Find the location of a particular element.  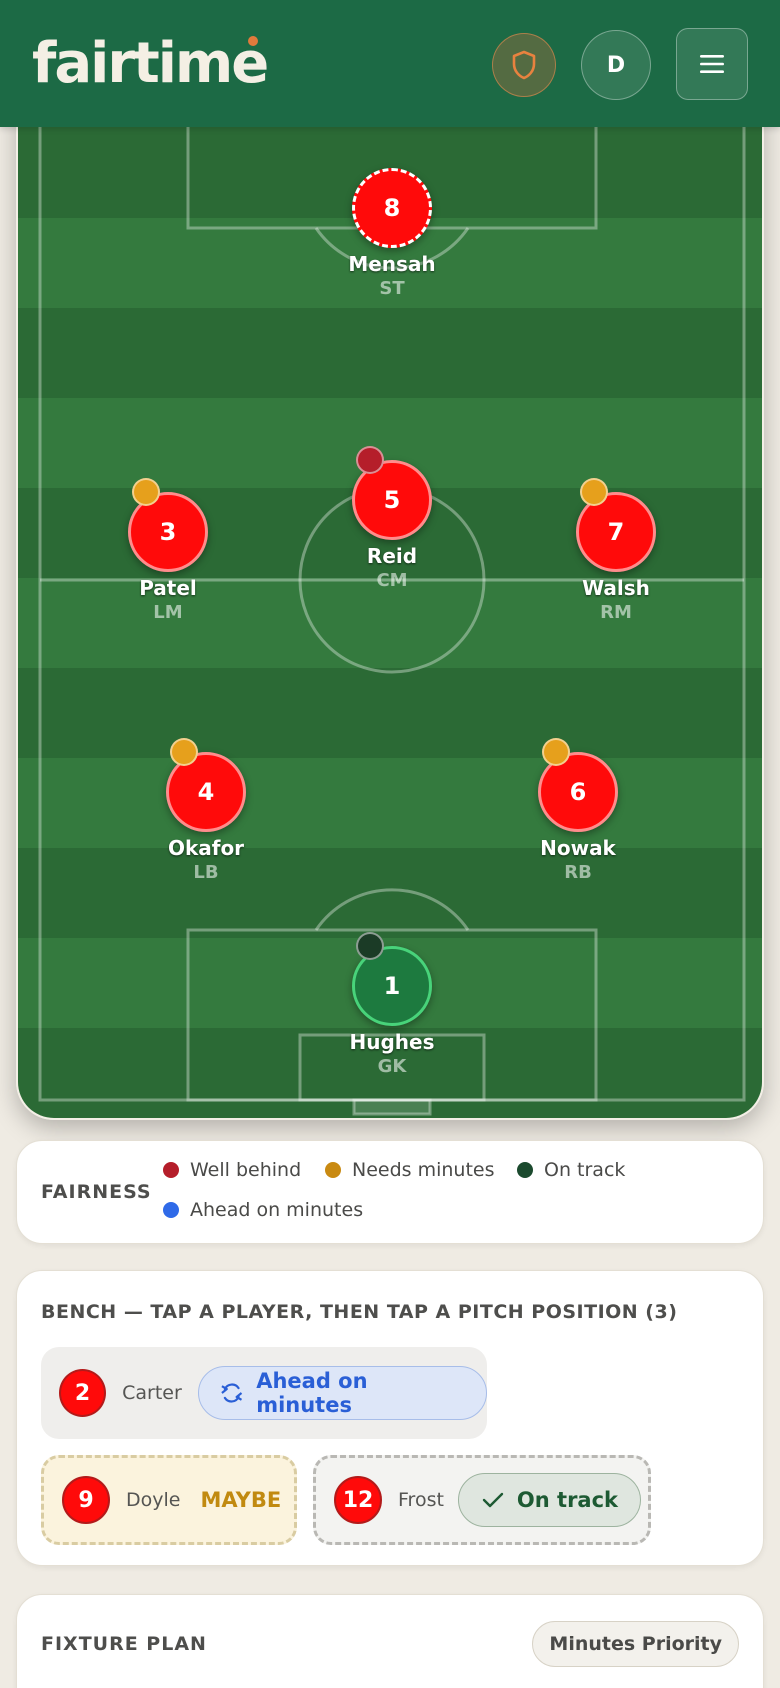

status-badge: Ahead on minutes is located at coordinates (342, 1393).